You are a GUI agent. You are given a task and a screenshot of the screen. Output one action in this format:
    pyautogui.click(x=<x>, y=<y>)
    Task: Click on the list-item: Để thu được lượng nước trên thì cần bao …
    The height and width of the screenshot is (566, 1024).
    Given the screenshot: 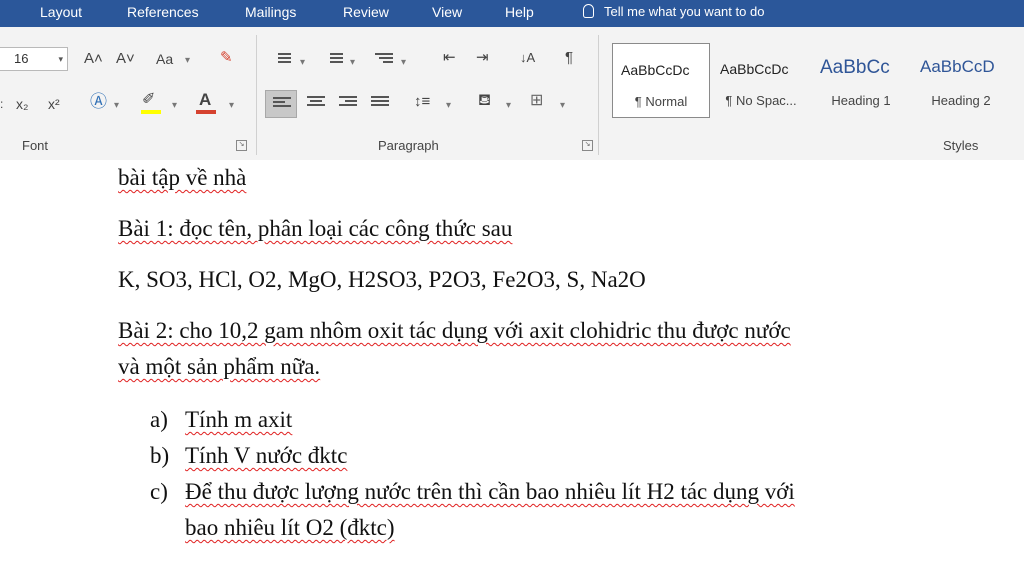 What is the action you would take?
    pyautogui.click(x=490, y=491)
    